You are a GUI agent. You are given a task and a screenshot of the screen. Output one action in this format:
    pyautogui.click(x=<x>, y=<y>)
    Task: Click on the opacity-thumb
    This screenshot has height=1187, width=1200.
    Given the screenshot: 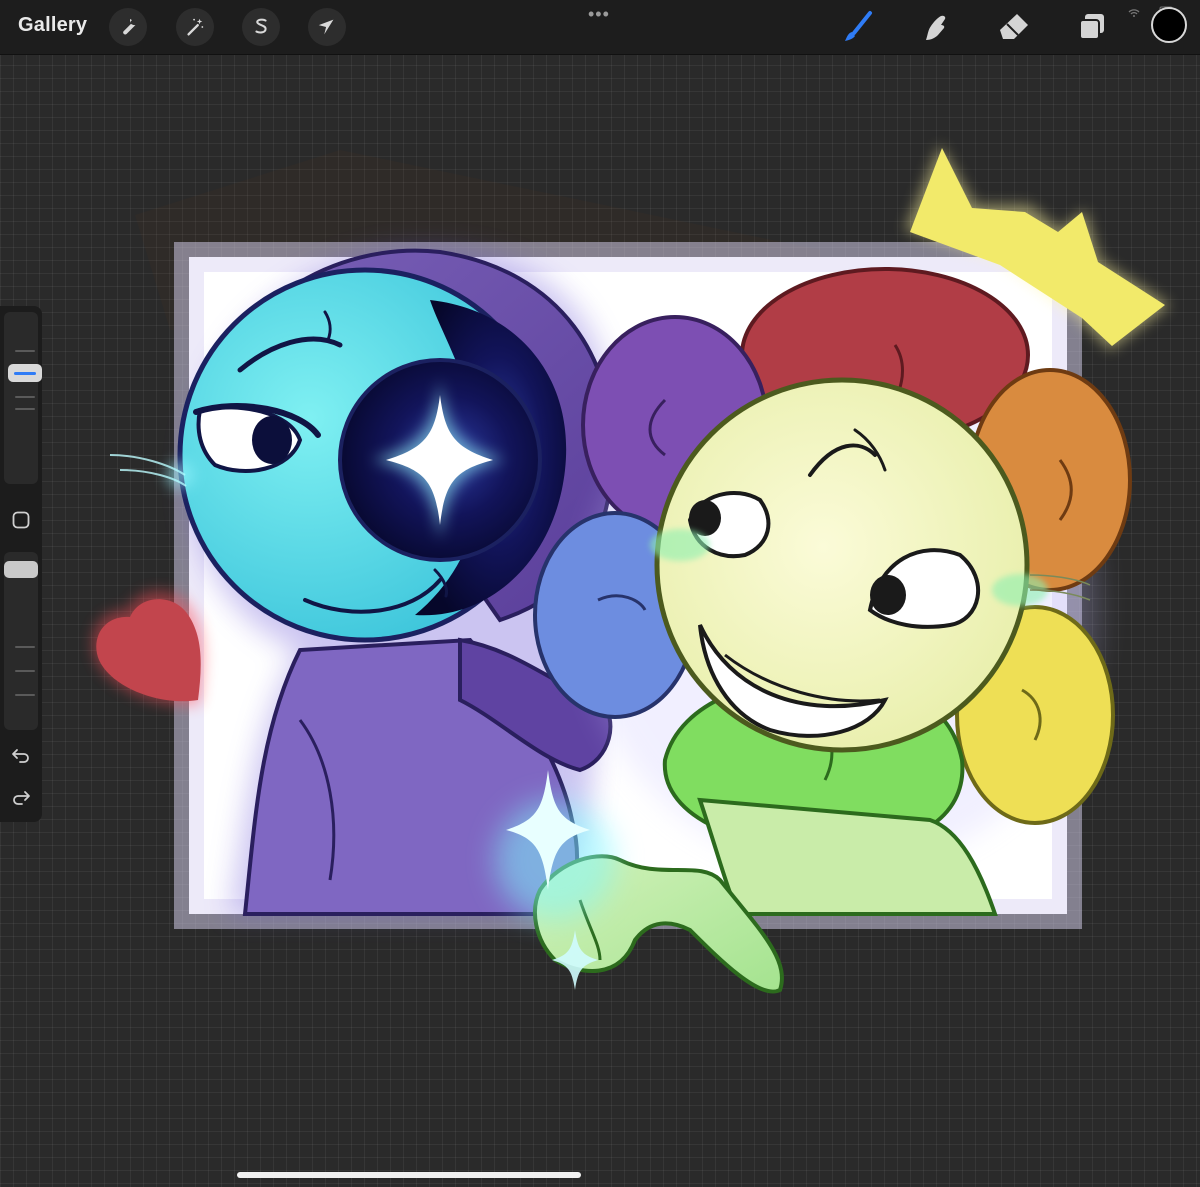 What is the action you would take?
    pyautogui.click(x=21, y=569)
    